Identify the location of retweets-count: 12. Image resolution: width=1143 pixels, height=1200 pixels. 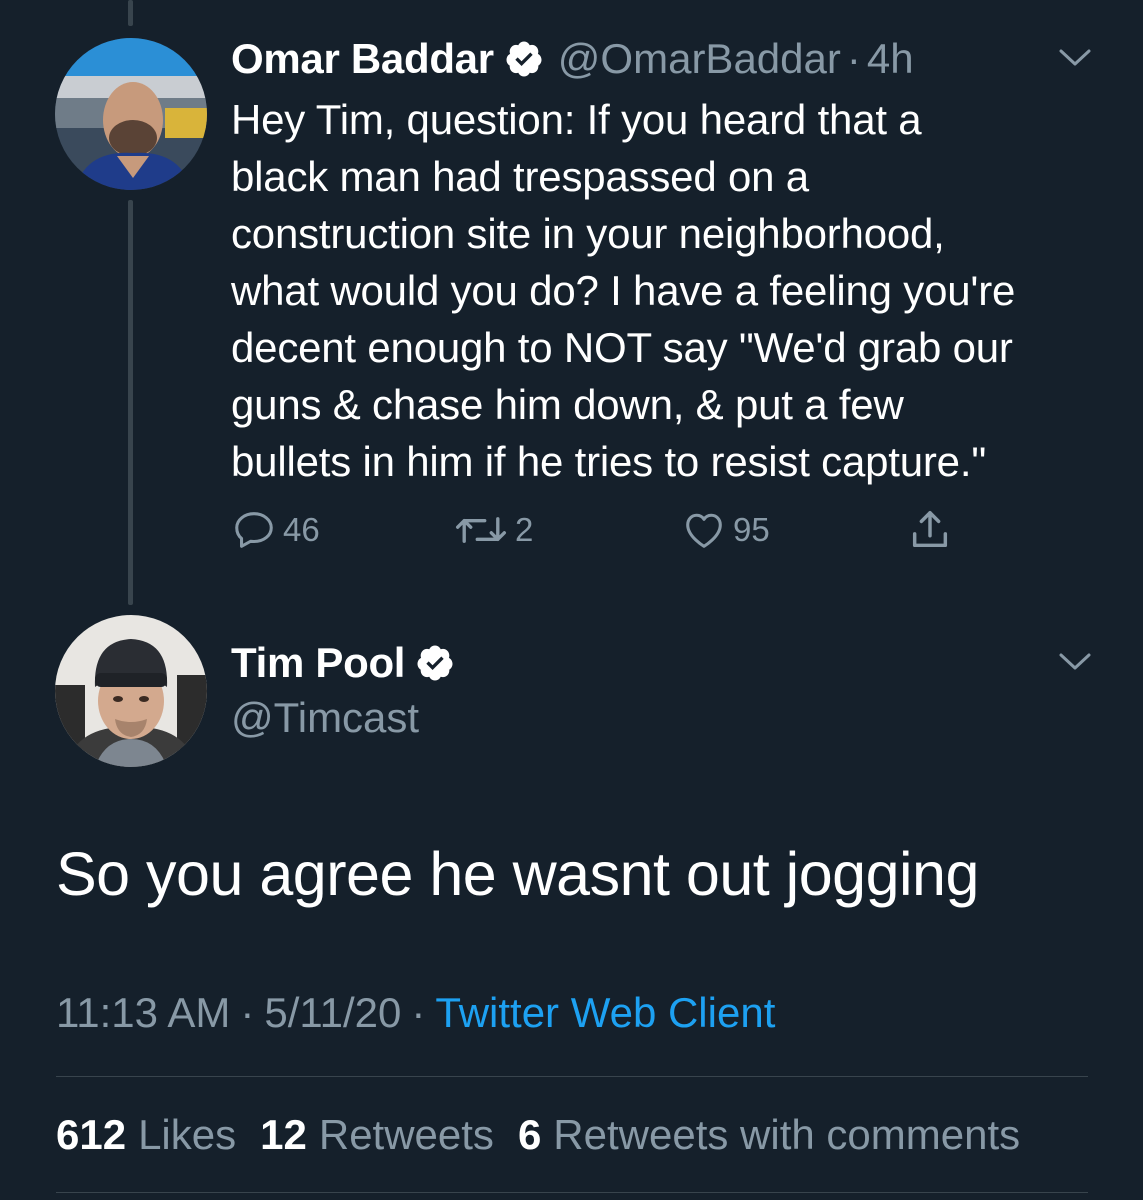
(283, 1134).